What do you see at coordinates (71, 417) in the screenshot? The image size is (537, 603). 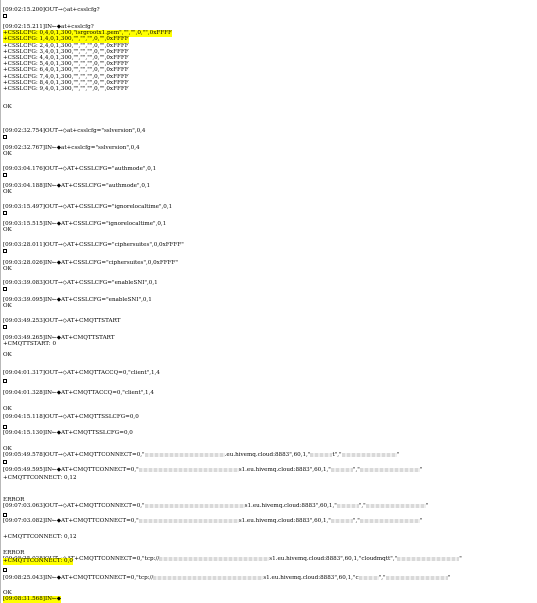 I see `log-text: [09:04:15.118]OUT→◇AT+CMQTTSSLCFG=0,0` at bounding box center [71, 417].